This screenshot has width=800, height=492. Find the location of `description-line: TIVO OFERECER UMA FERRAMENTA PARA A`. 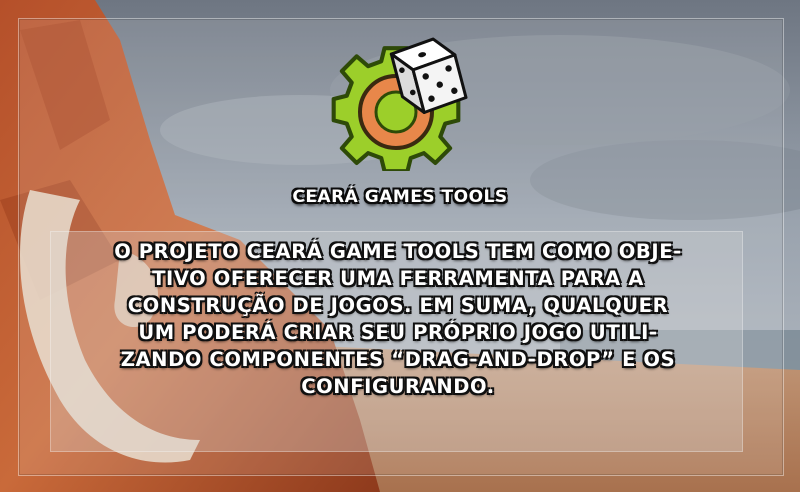

description-line: TIVO OFERECER UMA FERRAMENTA PARA A is located at coordinates (398, 278).